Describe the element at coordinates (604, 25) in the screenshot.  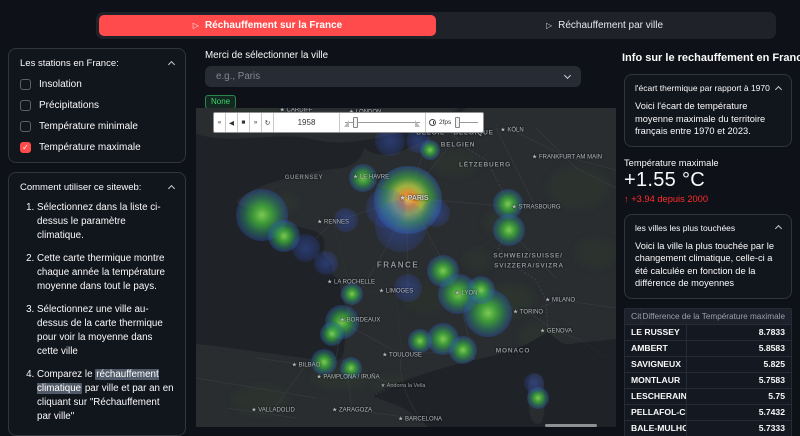
I see `tab-rechauffement-ville: ▷ Réchauffement par ville` at that location.